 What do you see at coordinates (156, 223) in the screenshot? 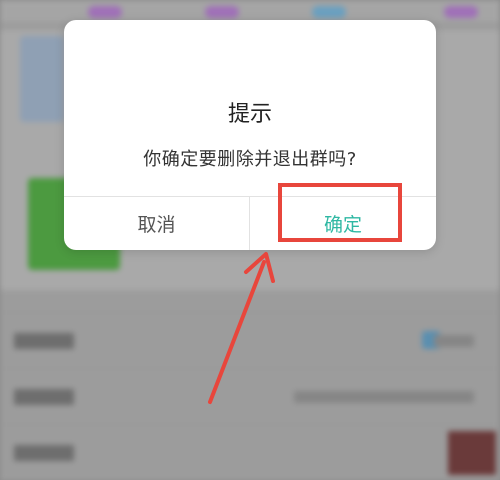
I see `cancel-button: 取消` at bounding box center [156, 223].